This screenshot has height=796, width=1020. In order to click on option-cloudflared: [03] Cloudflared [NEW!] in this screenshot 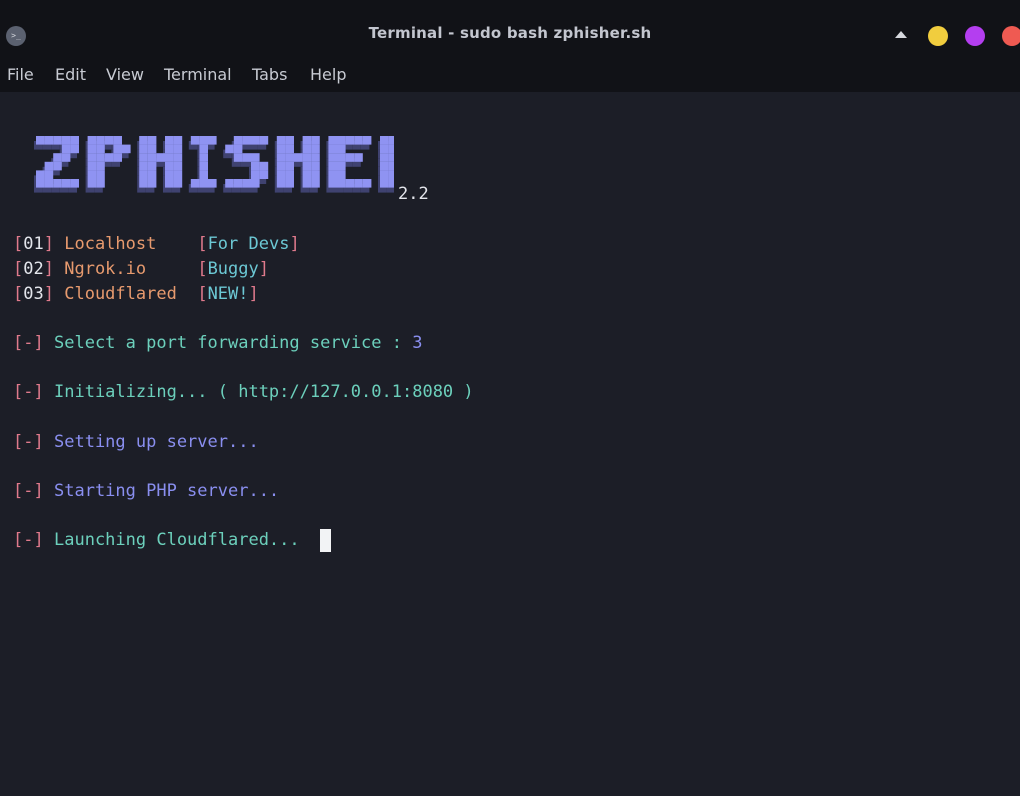, I will do `click(136, 294)`.